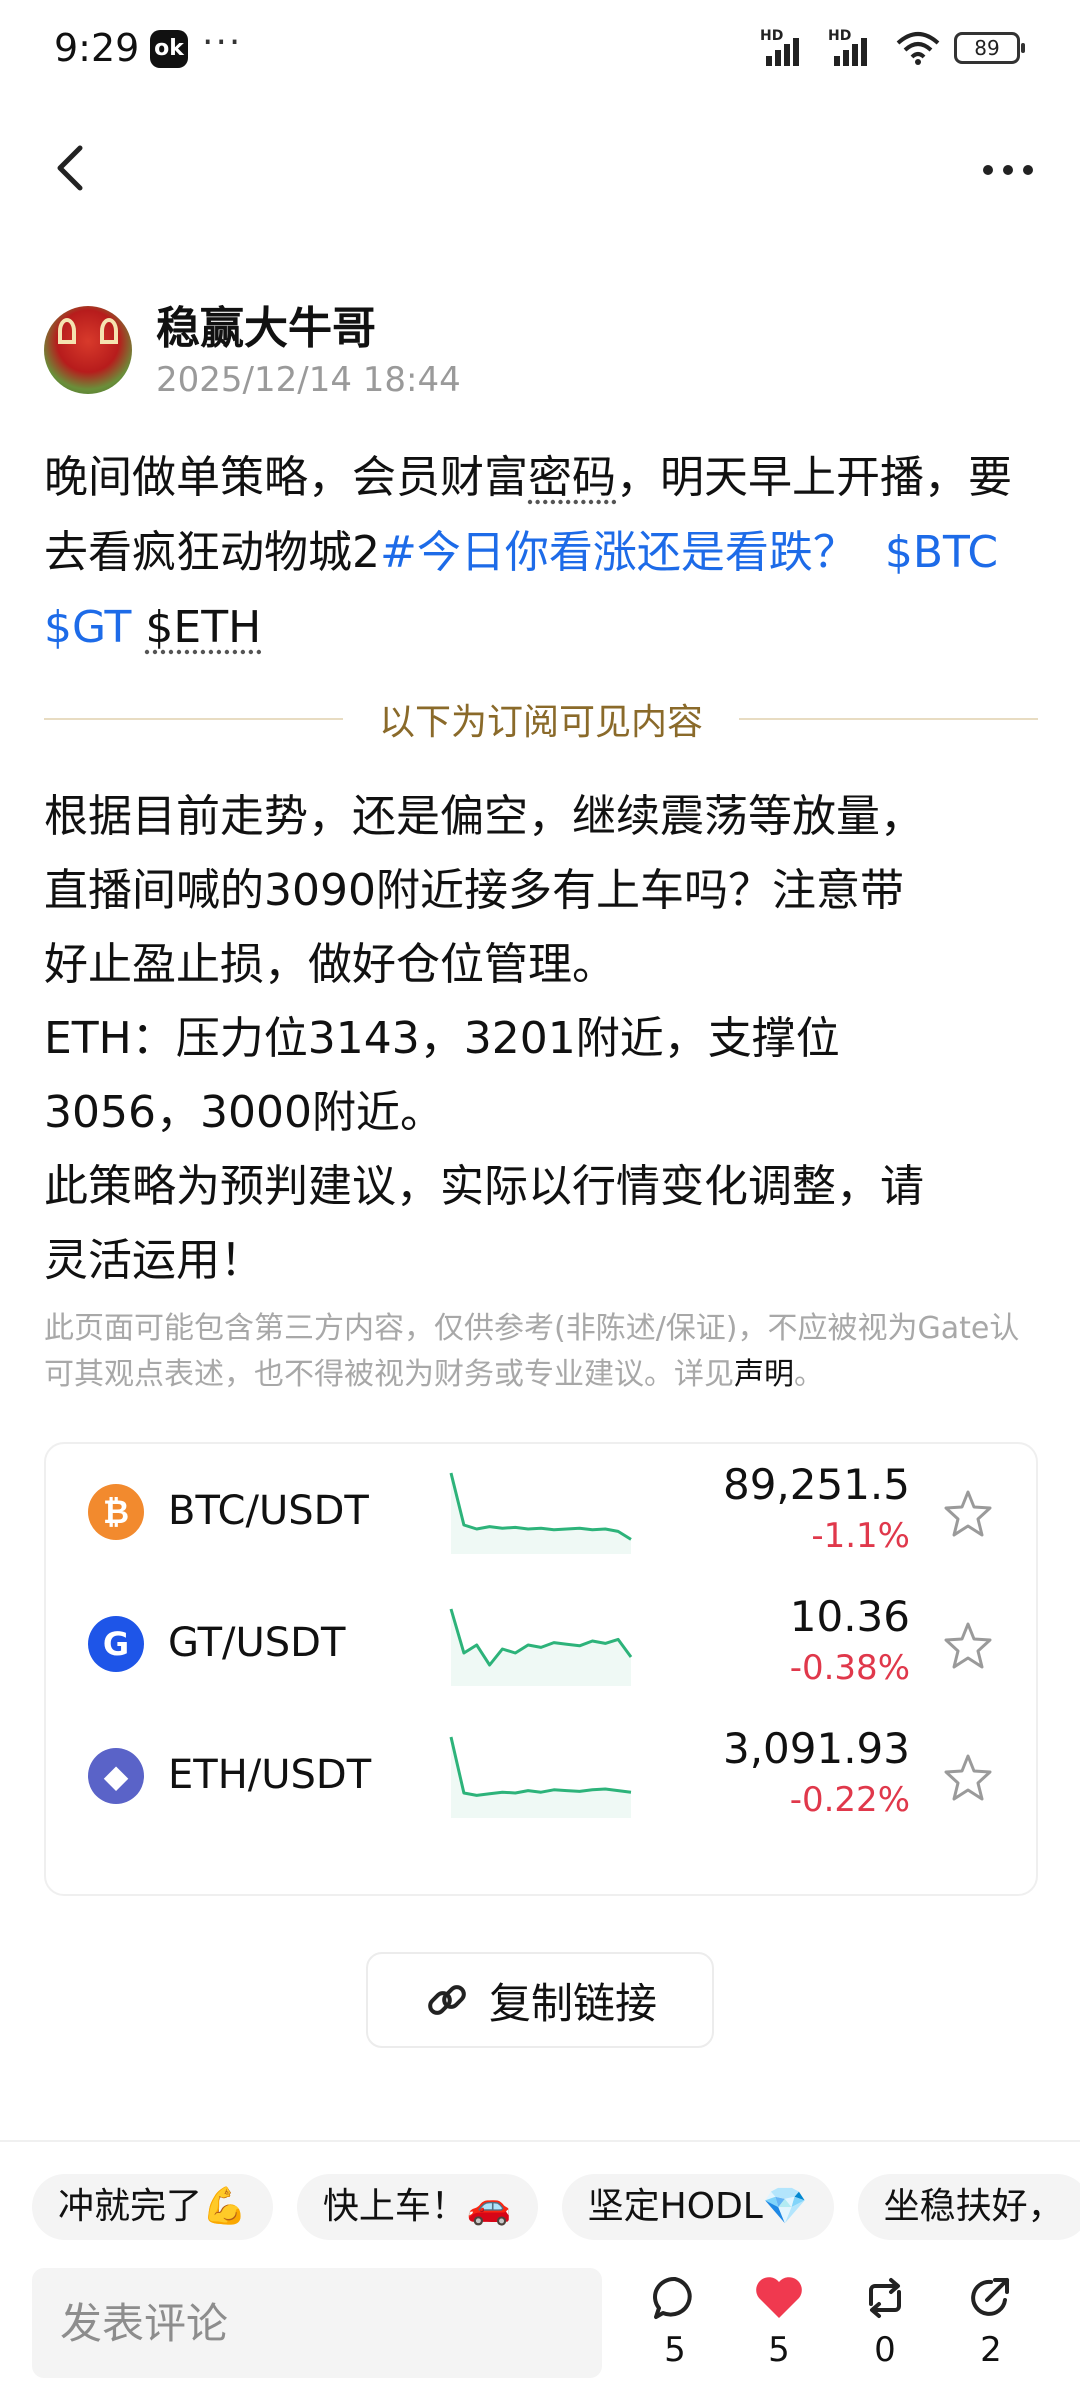 This screenshot has width=1080, height=2400. Describe the element at coordinates (116, 1512) in the screenshot. I see `btc-icon: ₿` at that location.